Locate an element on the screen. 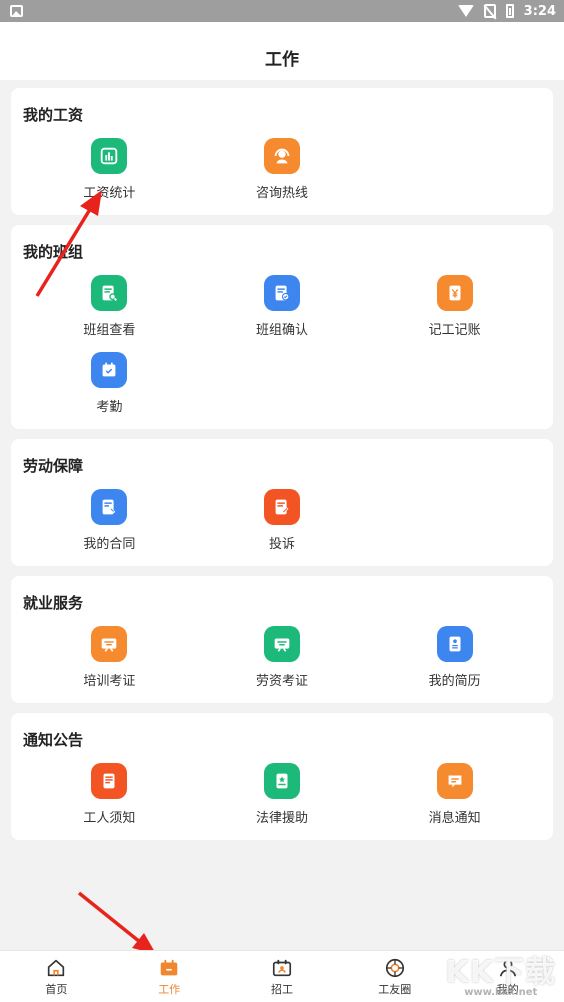  section-labor-protection: 劳动保障 我的合同 投诉 is located at coordinates (282, 502).